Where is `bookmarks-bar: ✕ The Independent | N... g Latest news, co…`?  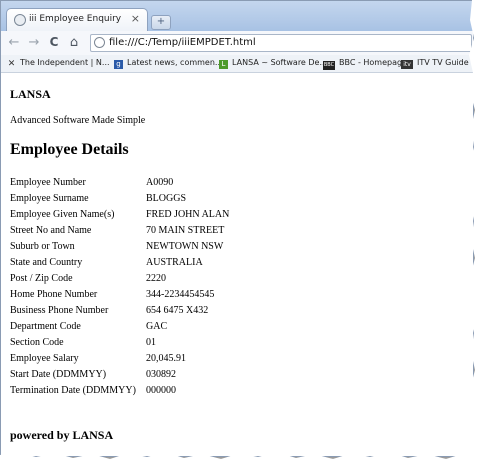 bookmarks-bar: ✕ The Independent | N... g Latest news, co… is located at coordinates (237, 64).